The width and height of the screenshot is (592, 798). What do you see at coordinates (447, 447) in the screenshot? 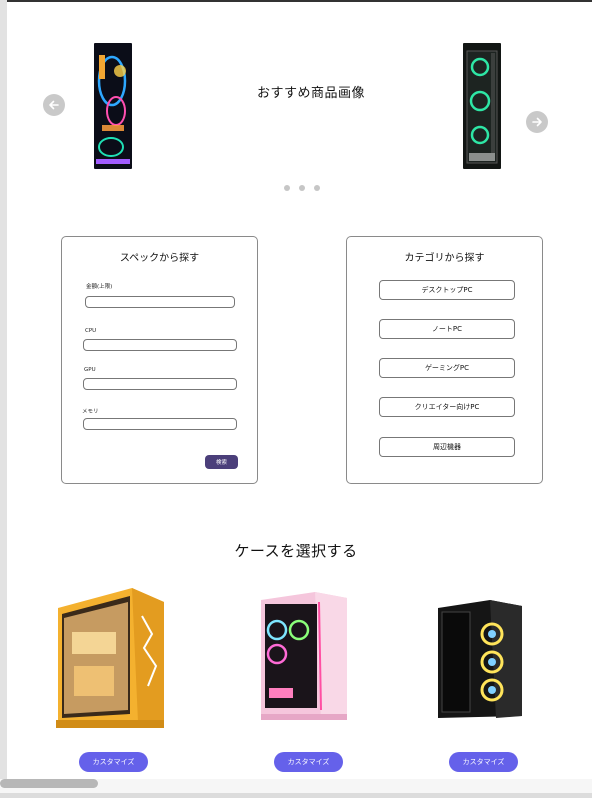
I see `category-peripherals-button: 周辺機器` at bounding box center [447, 447].